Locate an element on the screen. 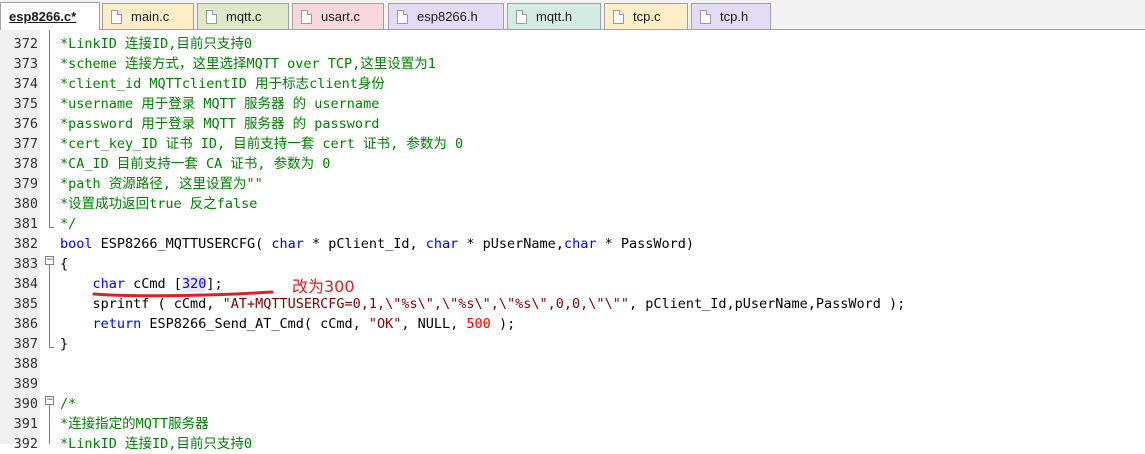  line-number: 380 is located at coordinates (25, 204).